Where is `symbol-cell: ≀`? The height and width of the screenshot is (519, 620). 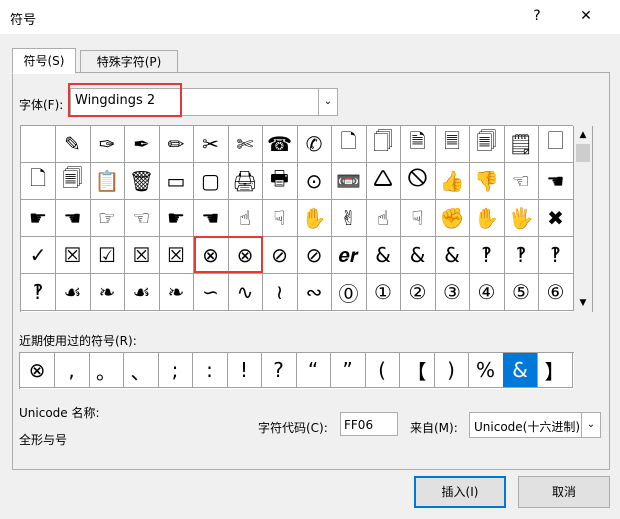 symbol-cell: ≀ is located at coordinates (280, 292).